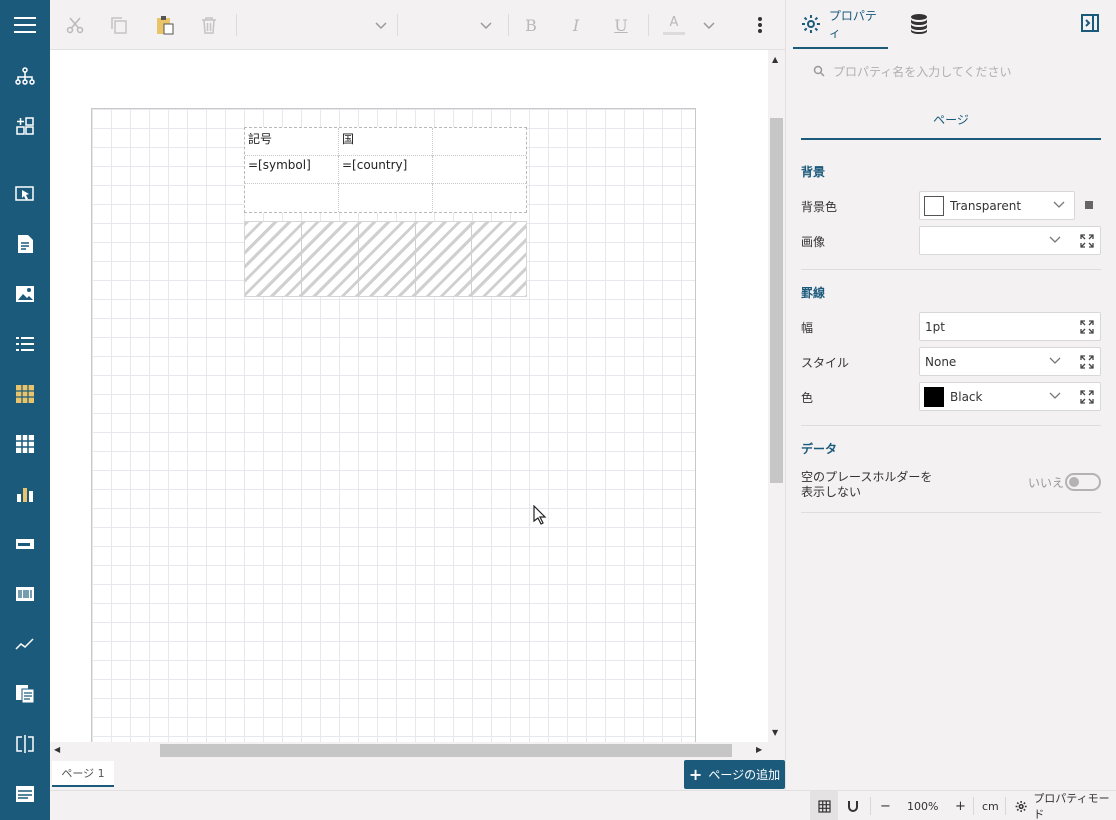 The height and width of the screenshot is (820, 1116). Describe the element at coordinates (819, 71) in the screenshot. I see `search-icon` at that location.